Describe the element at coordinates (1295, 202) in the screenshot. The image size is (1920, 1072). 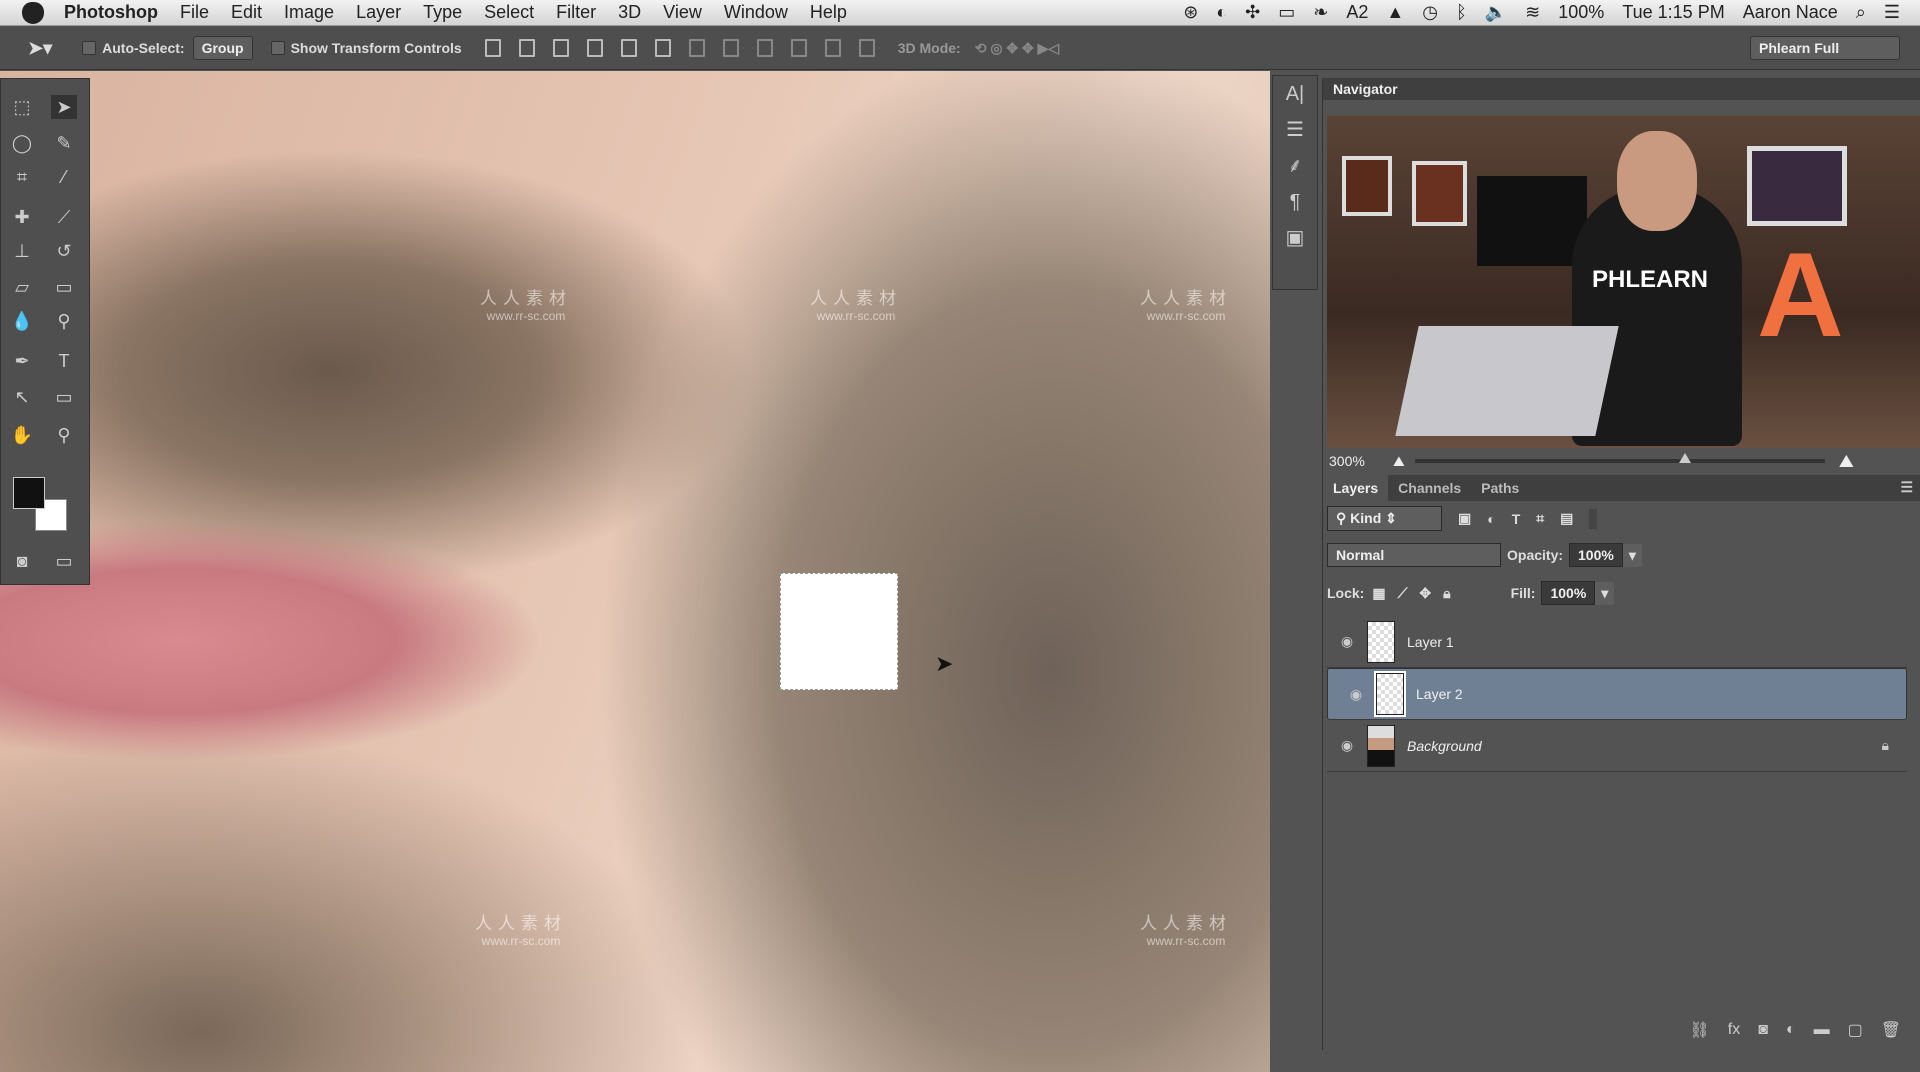
I see `paragraph-panel-icon: ¶` at that location.